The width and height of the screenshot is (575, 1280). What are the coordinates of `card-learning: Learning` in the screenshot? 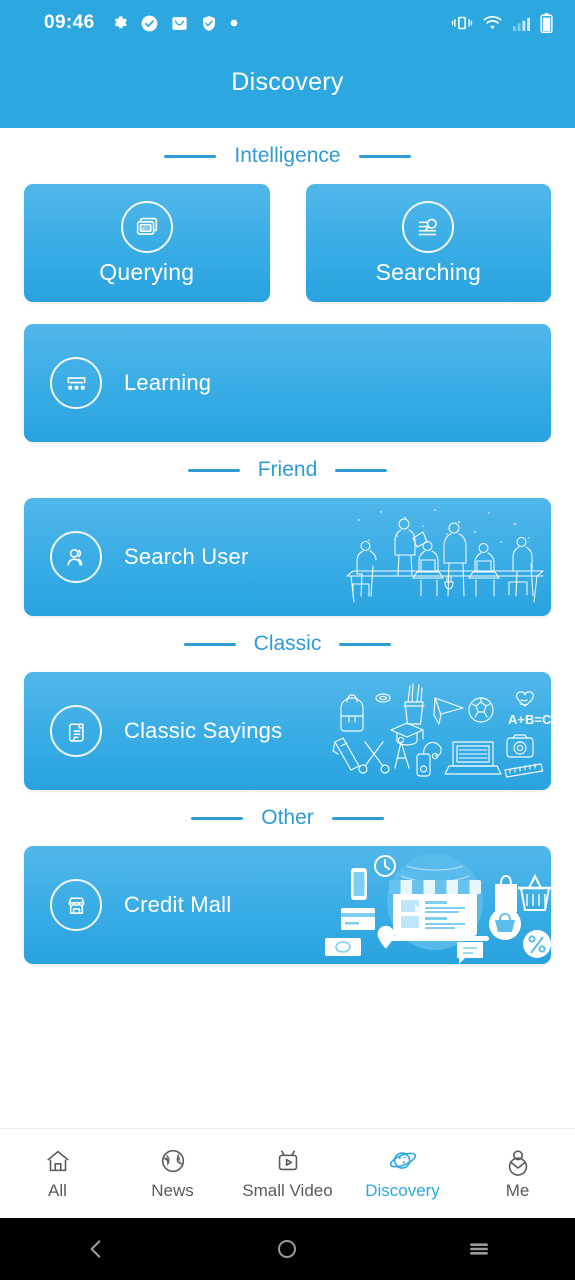 It's located at (287, 383).